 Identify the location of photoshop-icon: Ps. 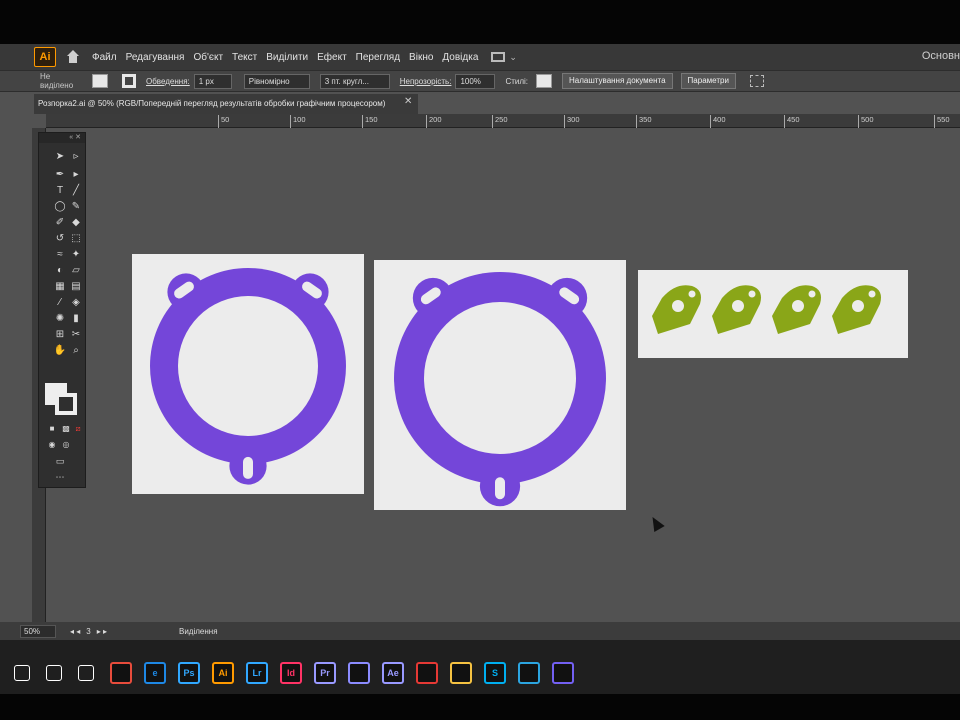
(189, 673).